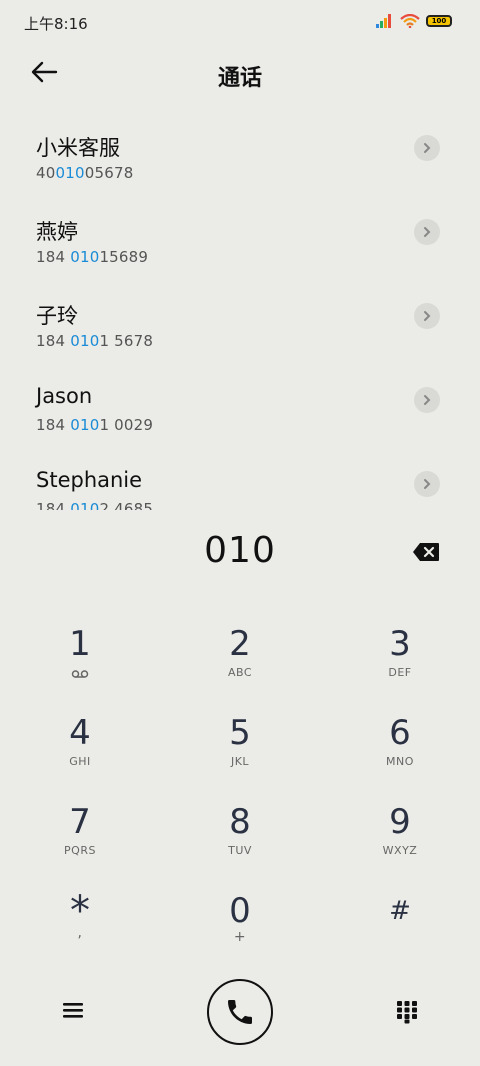  What do you see at coordinates (400, 911) in the screenshot?
I see `key-digit: #` at bounding box center [400, 911].